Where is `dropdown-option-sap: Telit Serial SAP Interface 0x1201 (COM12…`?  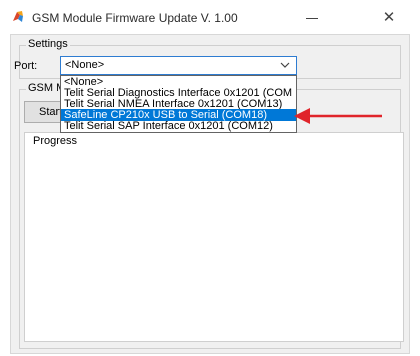
dropdown-option-sap: Telit Serial SAP Interface 0x1201 (COM12… is located at coordinates (178, 126).